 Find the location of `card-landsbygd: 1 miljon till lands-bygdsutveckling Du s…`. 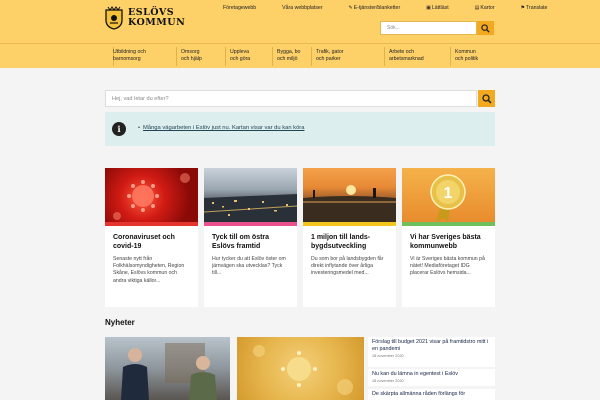

card-landsbygd: 1 miljon till lands-bygdsutveckling Du s… is located at coordinates (349, 237).